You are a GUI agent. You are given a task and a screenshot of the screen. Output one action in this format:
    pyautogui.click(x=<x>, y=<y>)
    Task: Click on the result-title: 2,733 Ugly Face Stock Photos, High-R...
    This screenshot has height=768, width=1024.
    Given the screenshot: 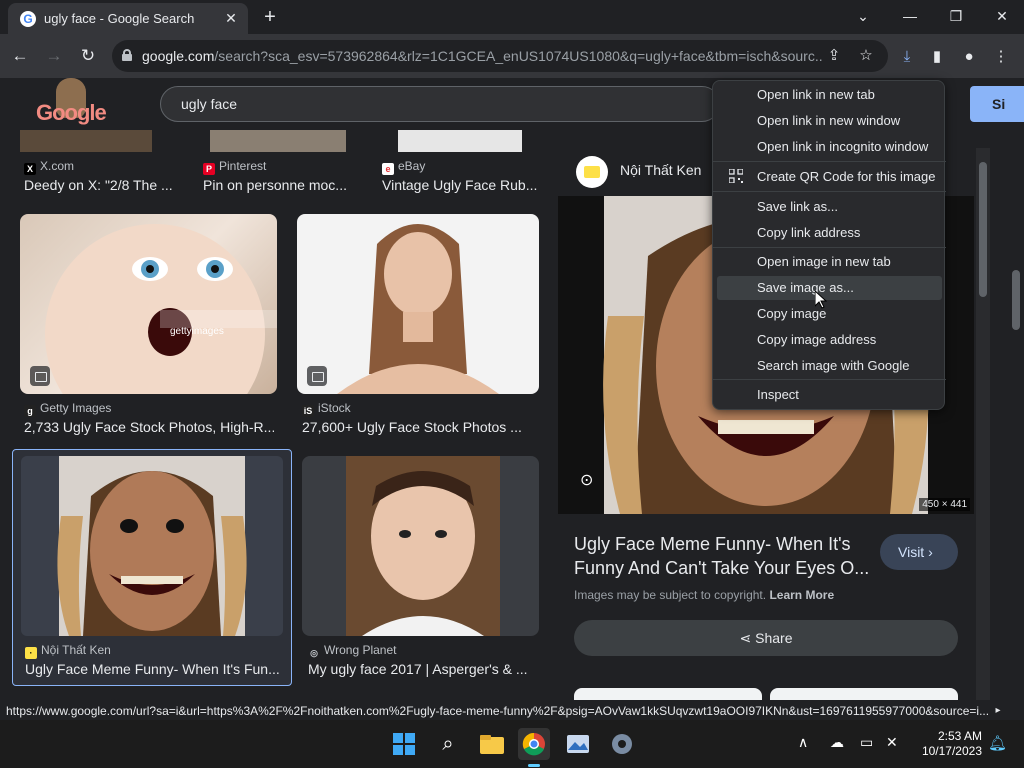 What is the action you would take?
    pyautogui.click(x=149, y=427)
    